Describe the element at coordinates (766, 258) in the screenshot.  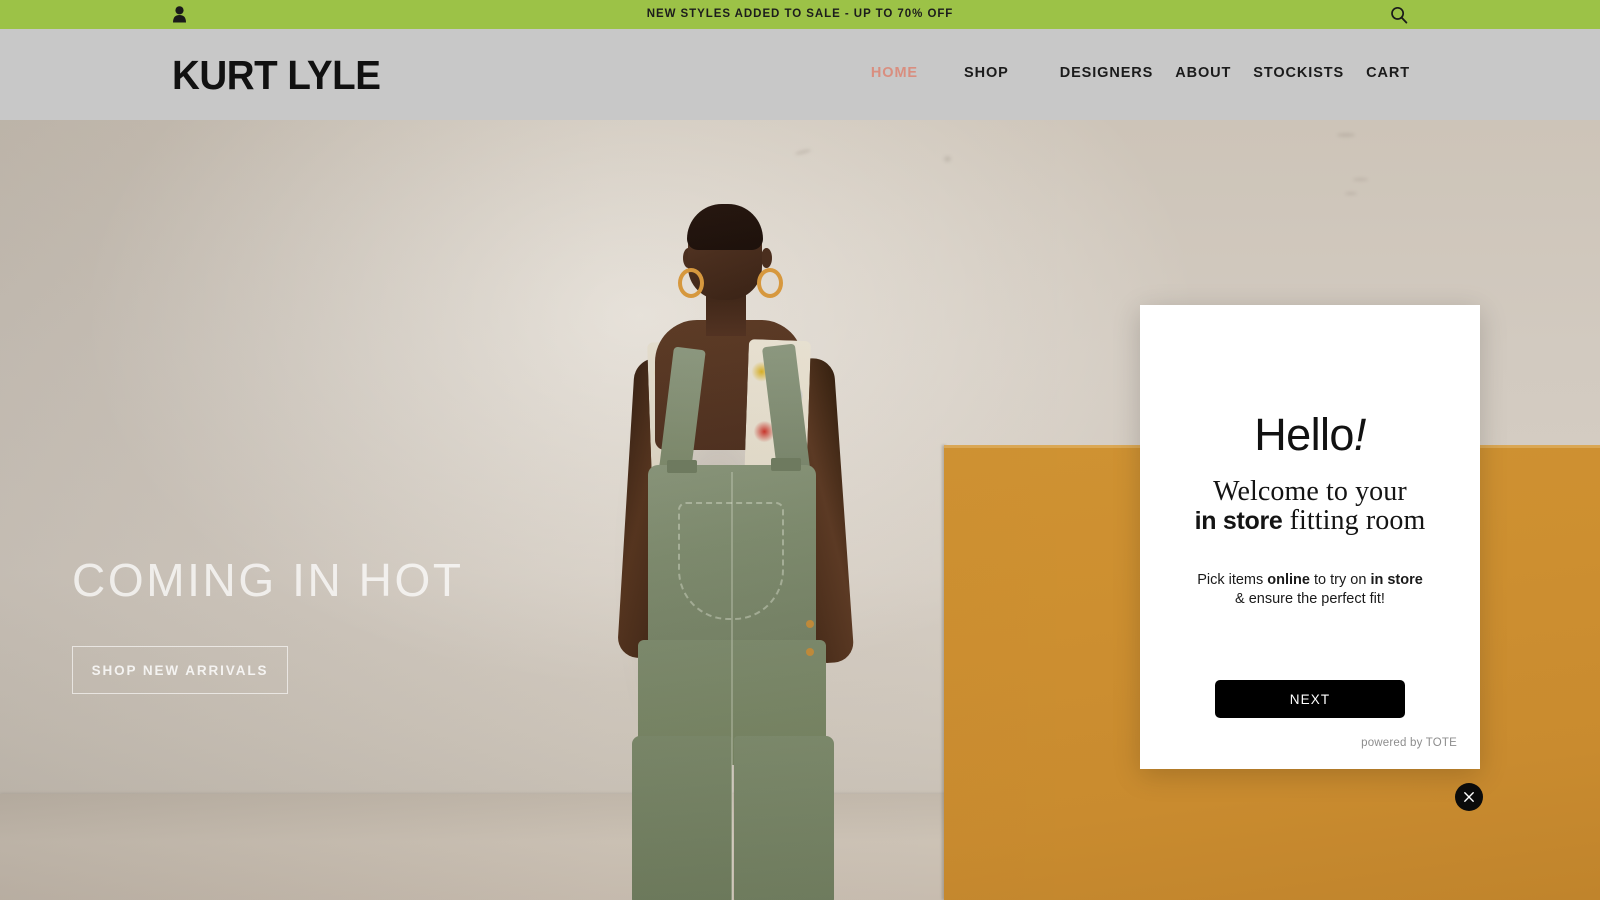
I see `model-ear-right` at that location.